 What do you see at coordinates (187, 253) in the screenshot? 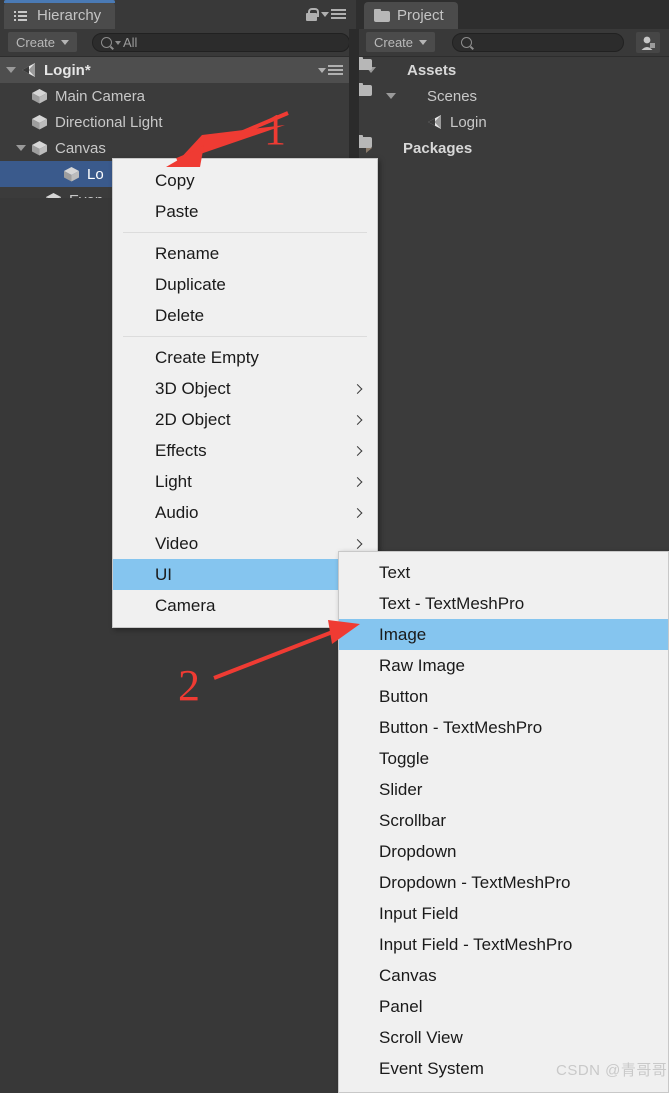
I see `menu-item-label: Rename` at bounding box center [187, 253].